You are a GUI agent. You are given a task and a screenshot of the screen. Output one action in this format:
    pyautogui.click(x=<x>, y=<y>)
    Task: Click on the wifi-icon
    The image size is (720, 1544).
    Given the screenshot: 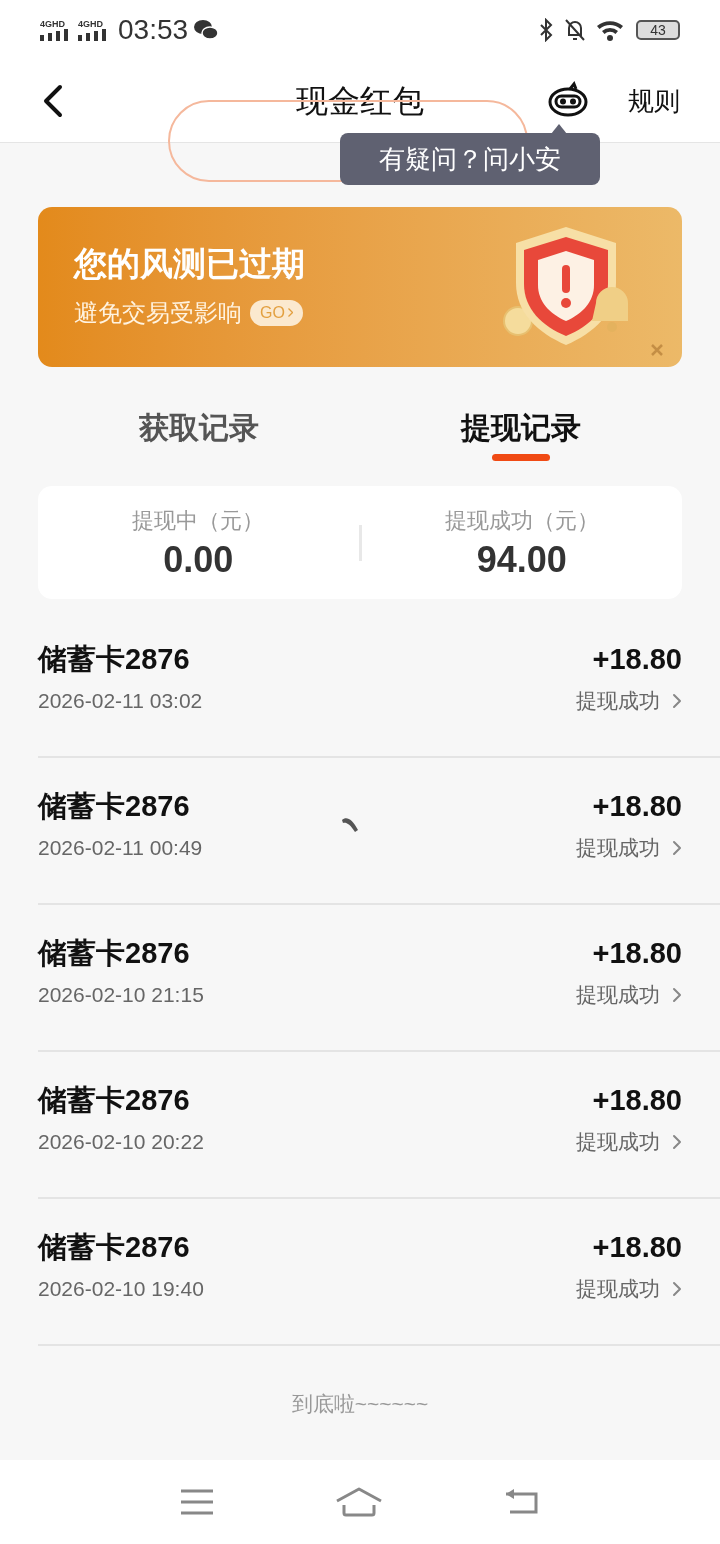 What is the action you would take?
    pyautogui.click(x=611, y=30)
    